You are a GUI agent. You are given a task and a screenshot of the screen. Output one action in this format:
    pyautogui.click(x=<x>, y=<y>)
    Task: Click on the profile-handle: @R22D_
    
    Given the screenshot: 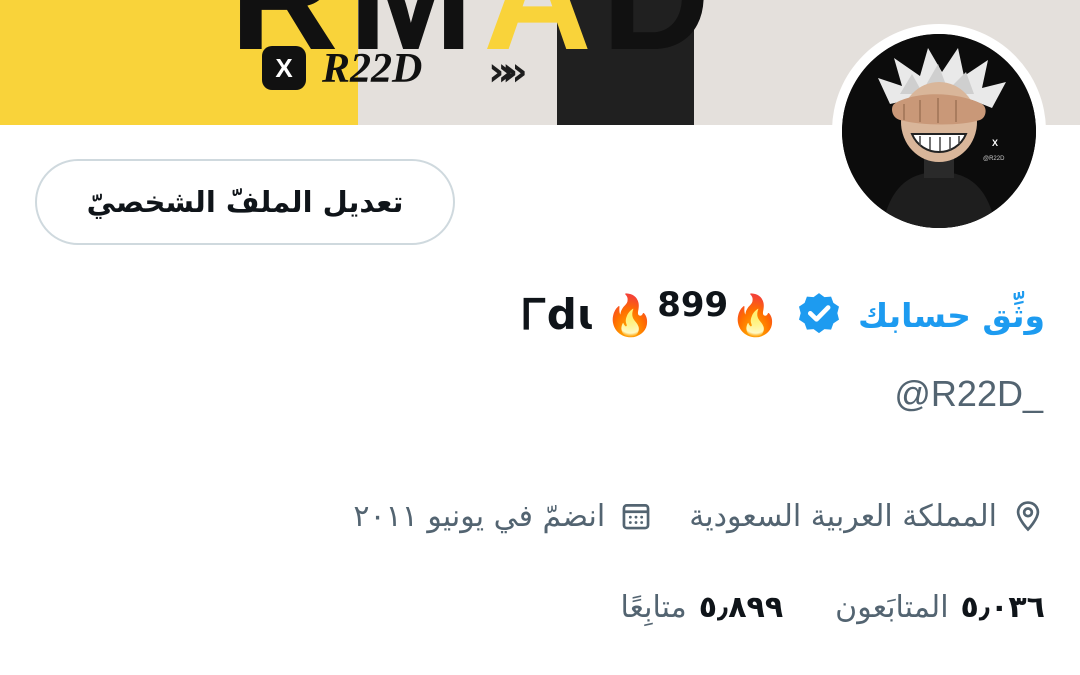 What is the action you would take?
    pyautogui.click(x=968, y=393)
    